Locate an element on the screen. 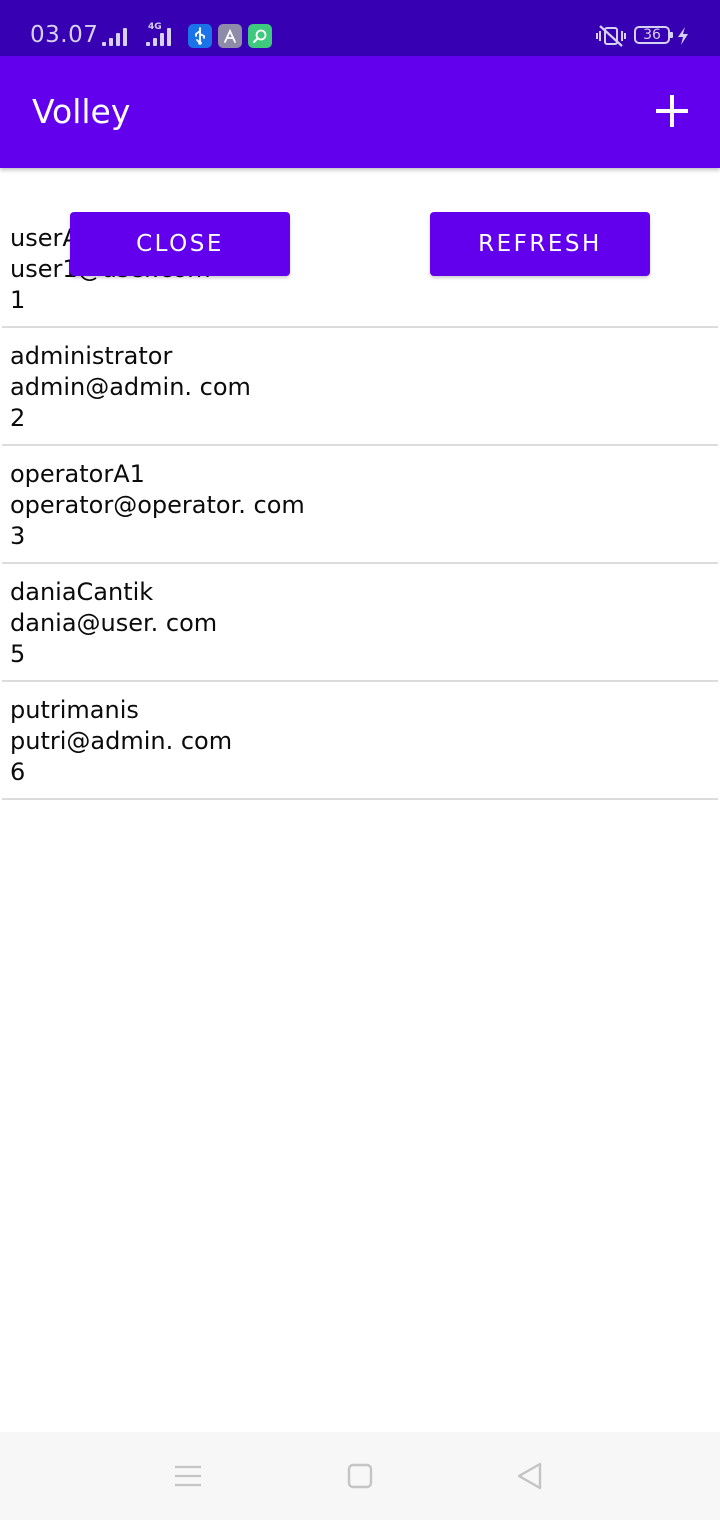 Image resolution: width=720 pixels, height=1520 pixels. username: administrator is located at coordinates (91, 356).